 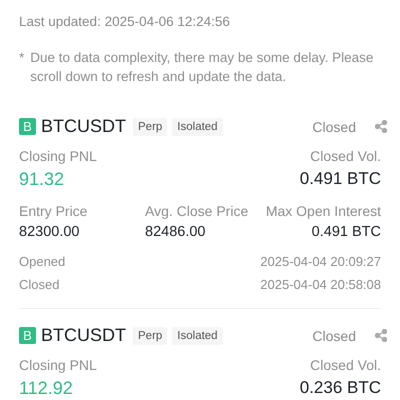 I want to click on detail-label: Avg. Close Price, so click(x=196, y=211).